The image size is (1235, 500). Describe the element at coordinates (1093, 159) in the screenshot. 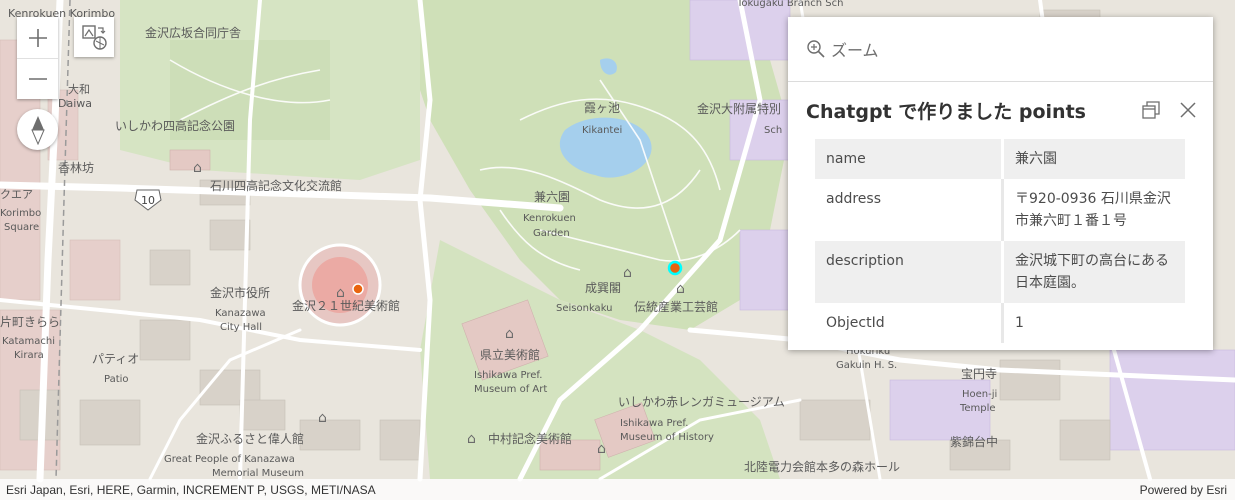

I see `attribute-value: 兼六園` at that location.